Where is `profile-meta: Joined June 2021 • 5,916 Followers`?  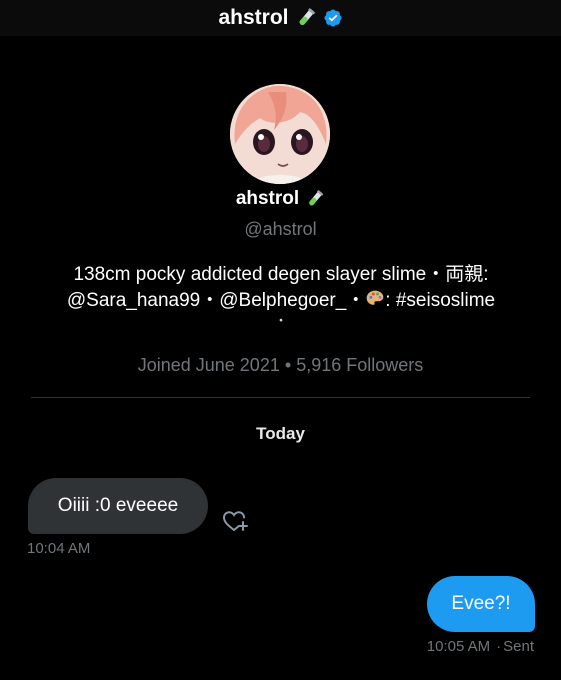 profile-meta: Joined June 2021 • 5,916 Followers is located at coordinates (280, 365).